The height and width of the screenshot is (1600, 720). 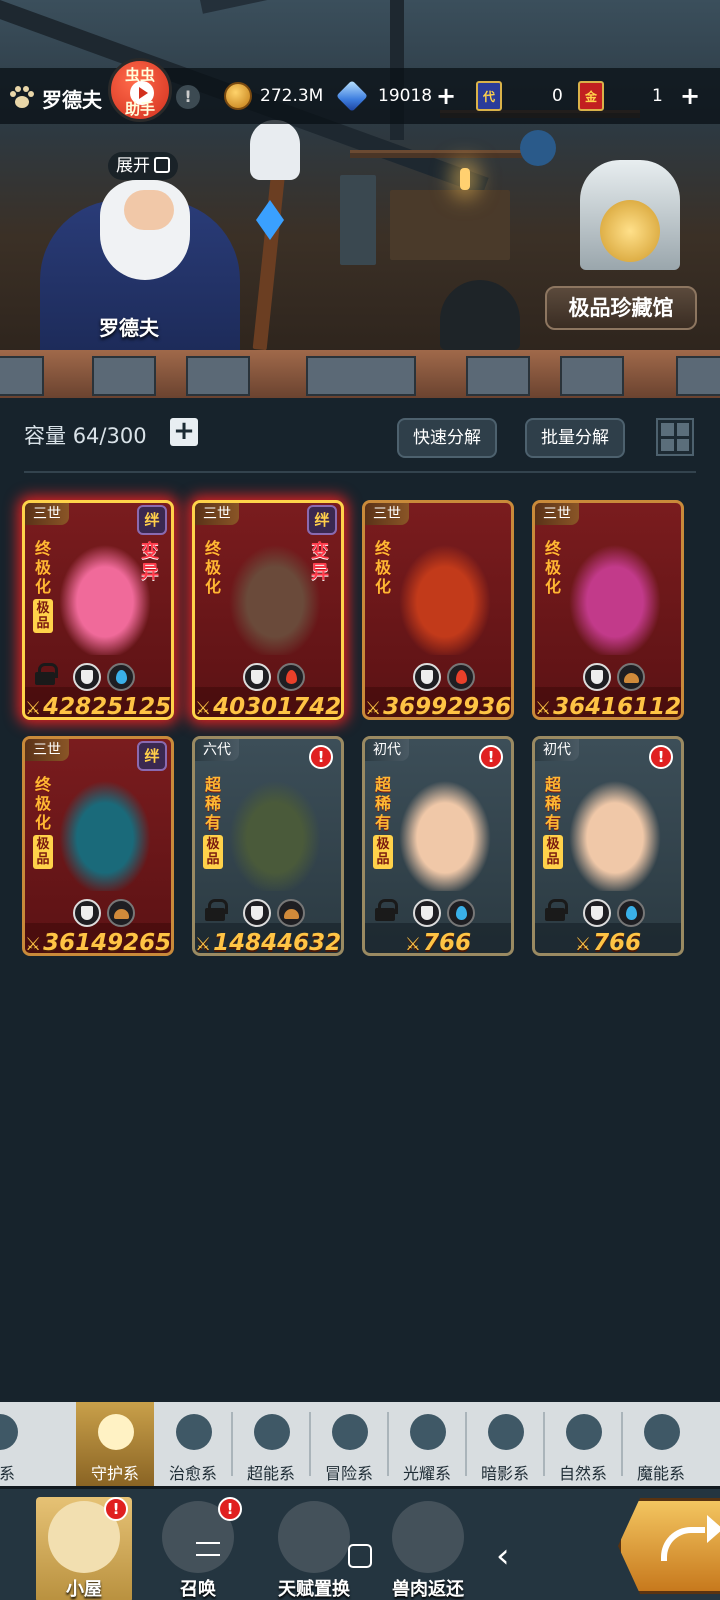 I want to click on category-tab-label: 治愈系, so click(x=192, y=1473).